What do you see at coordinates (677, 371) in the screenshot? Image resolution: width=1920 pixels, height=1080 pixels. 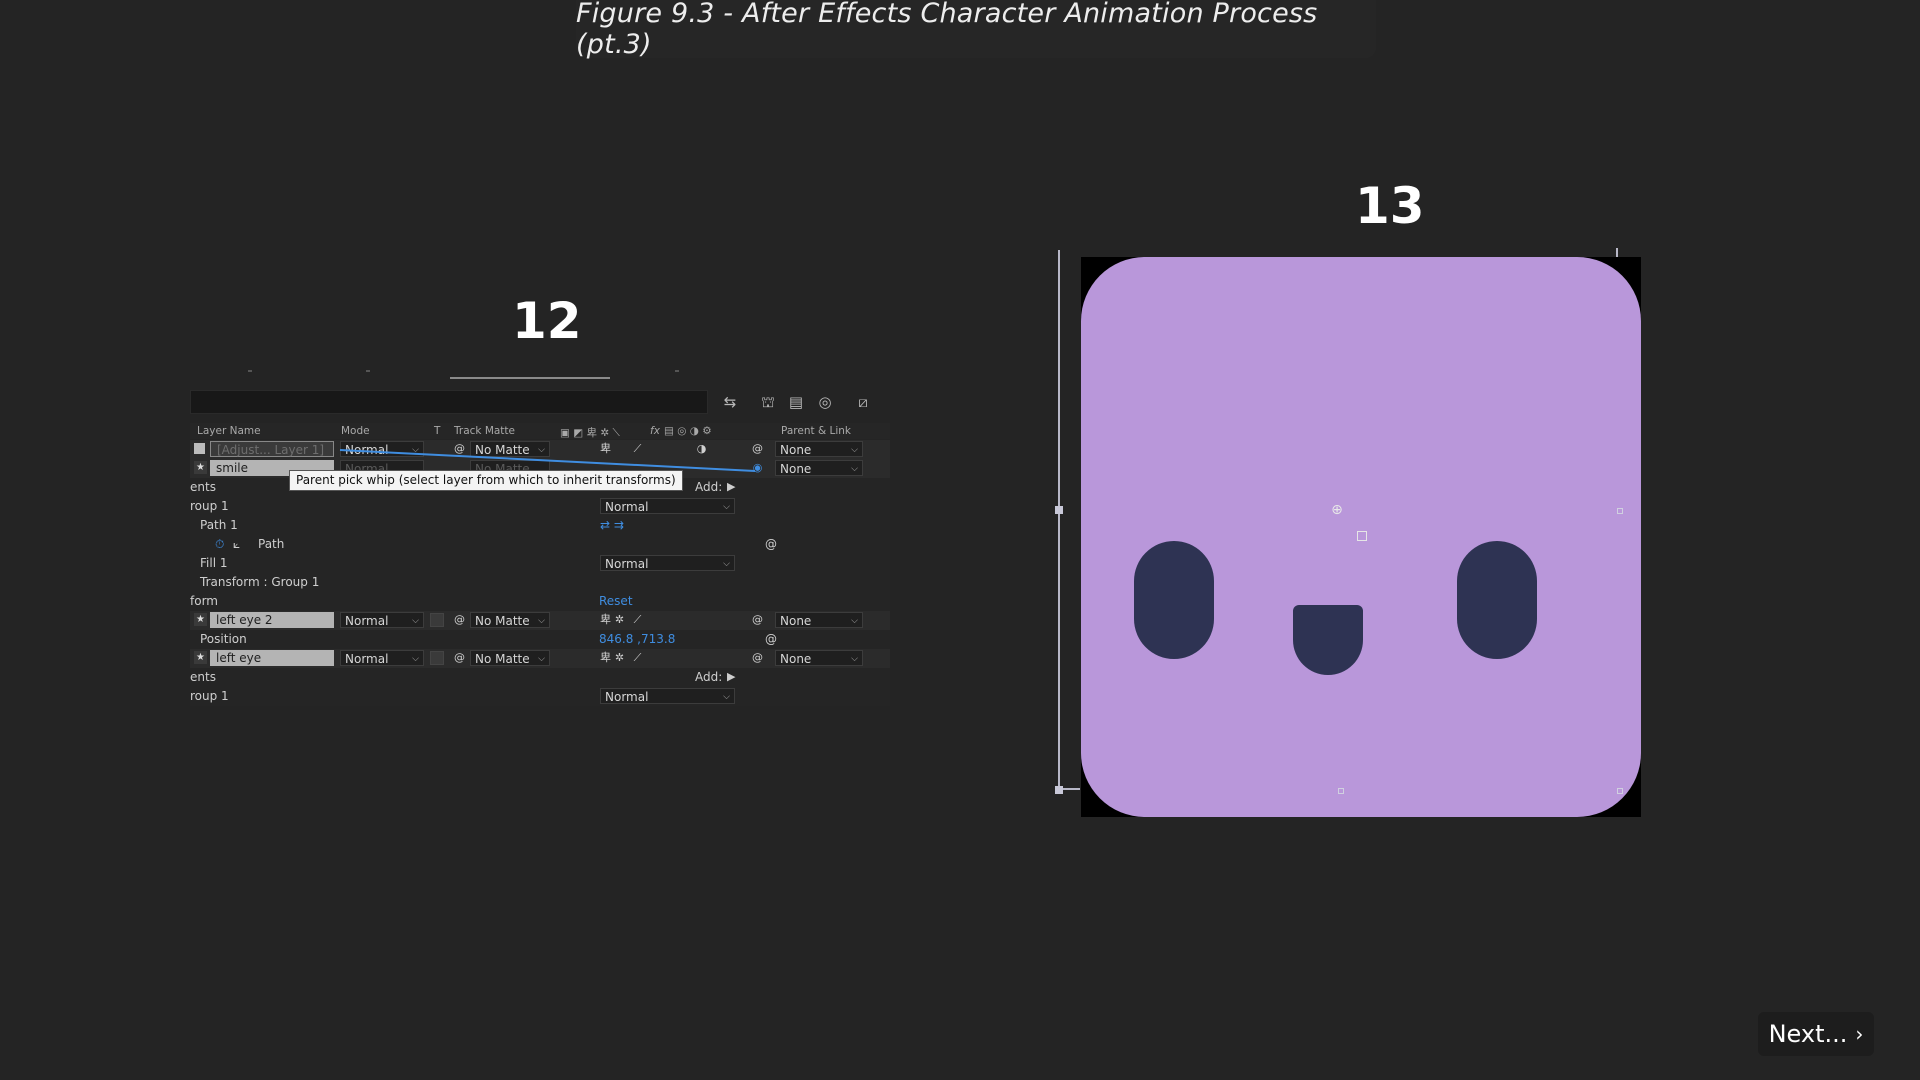 I see `tab-marker` at bounding box center [677, 371].